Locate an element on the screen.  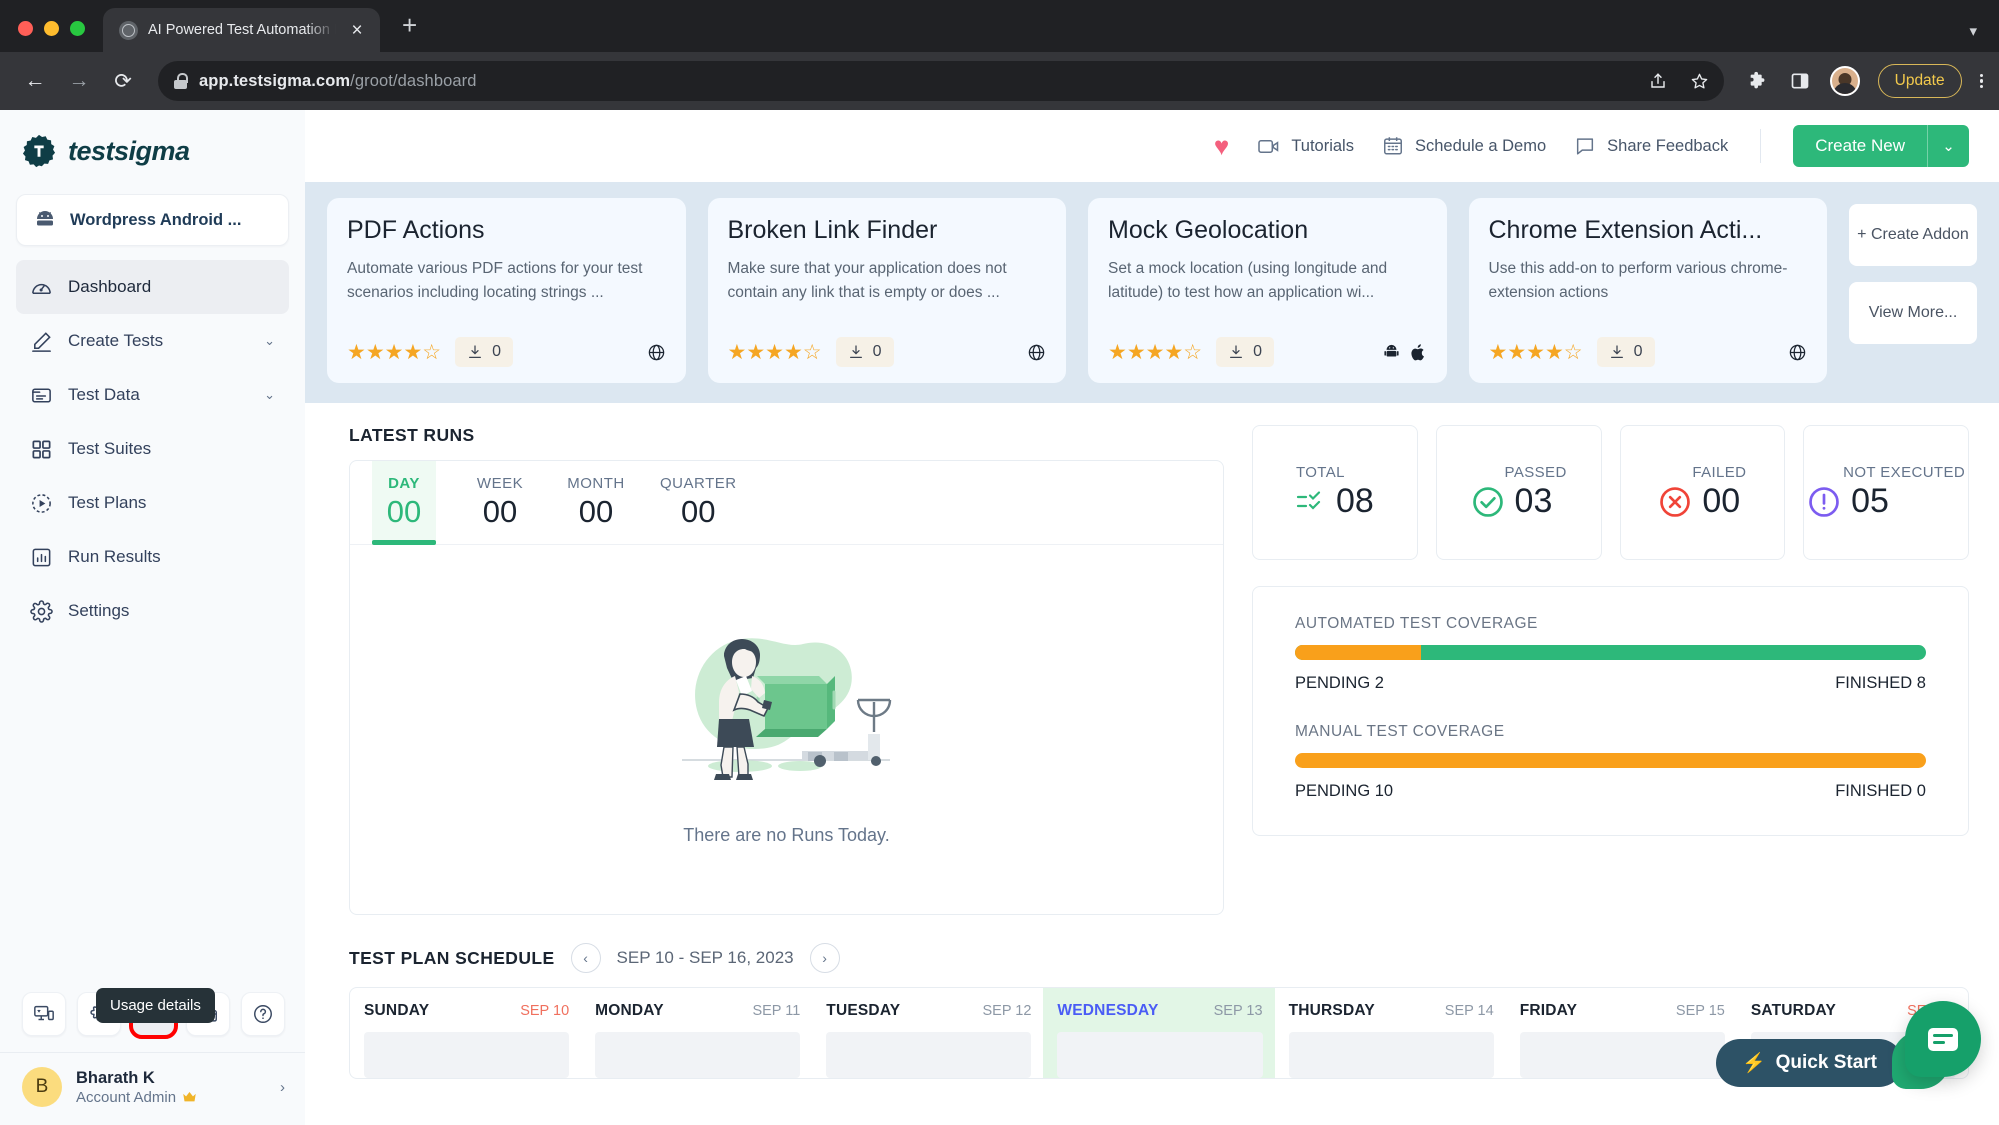
maximize-window-button is located at coordinates (77, 28).